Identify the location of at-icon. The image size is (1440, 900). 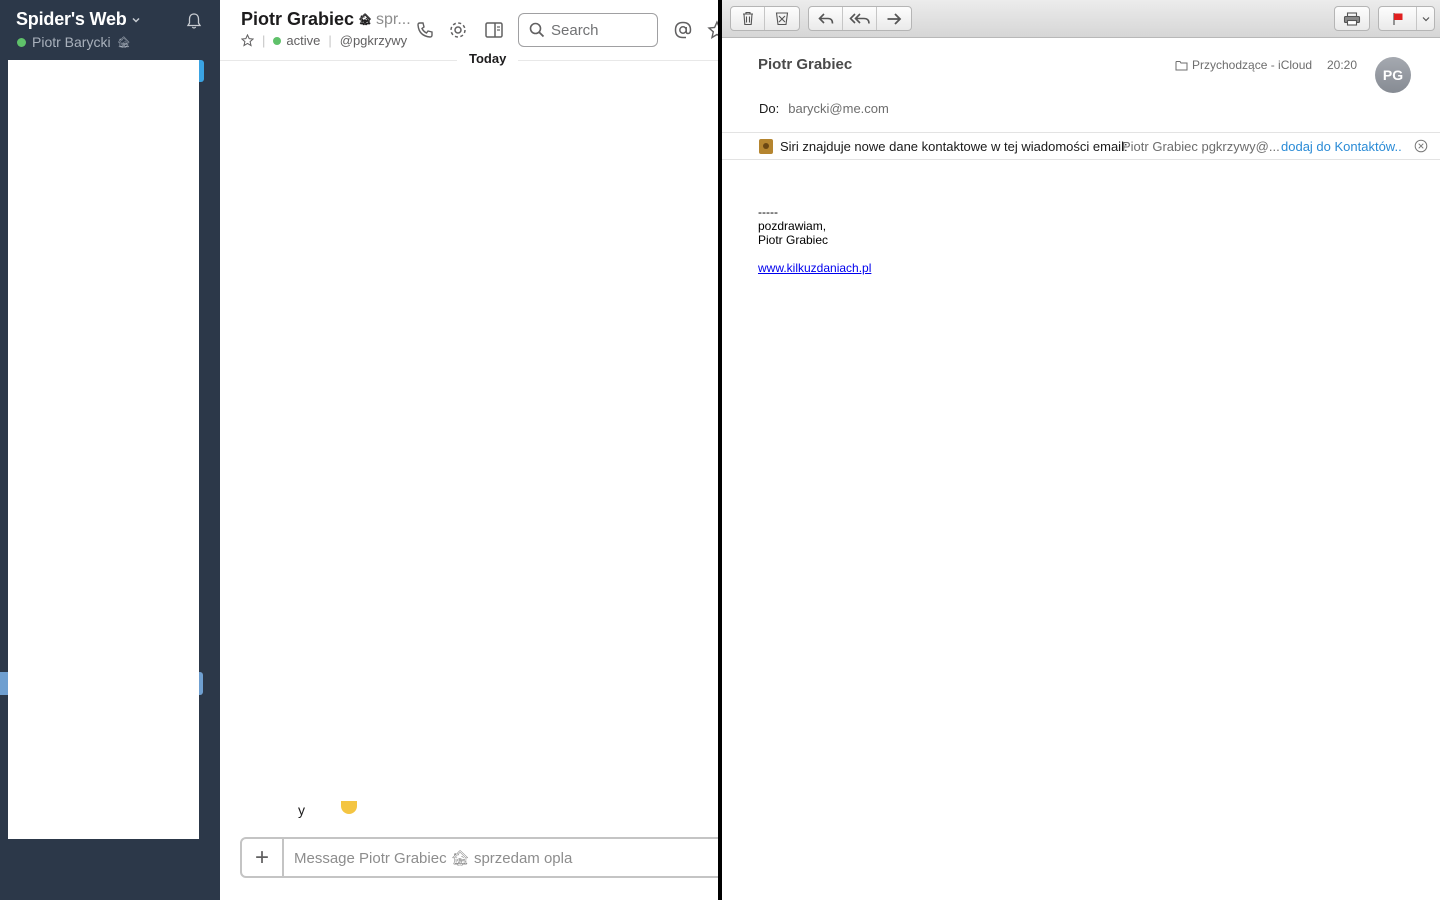
(683, 30).